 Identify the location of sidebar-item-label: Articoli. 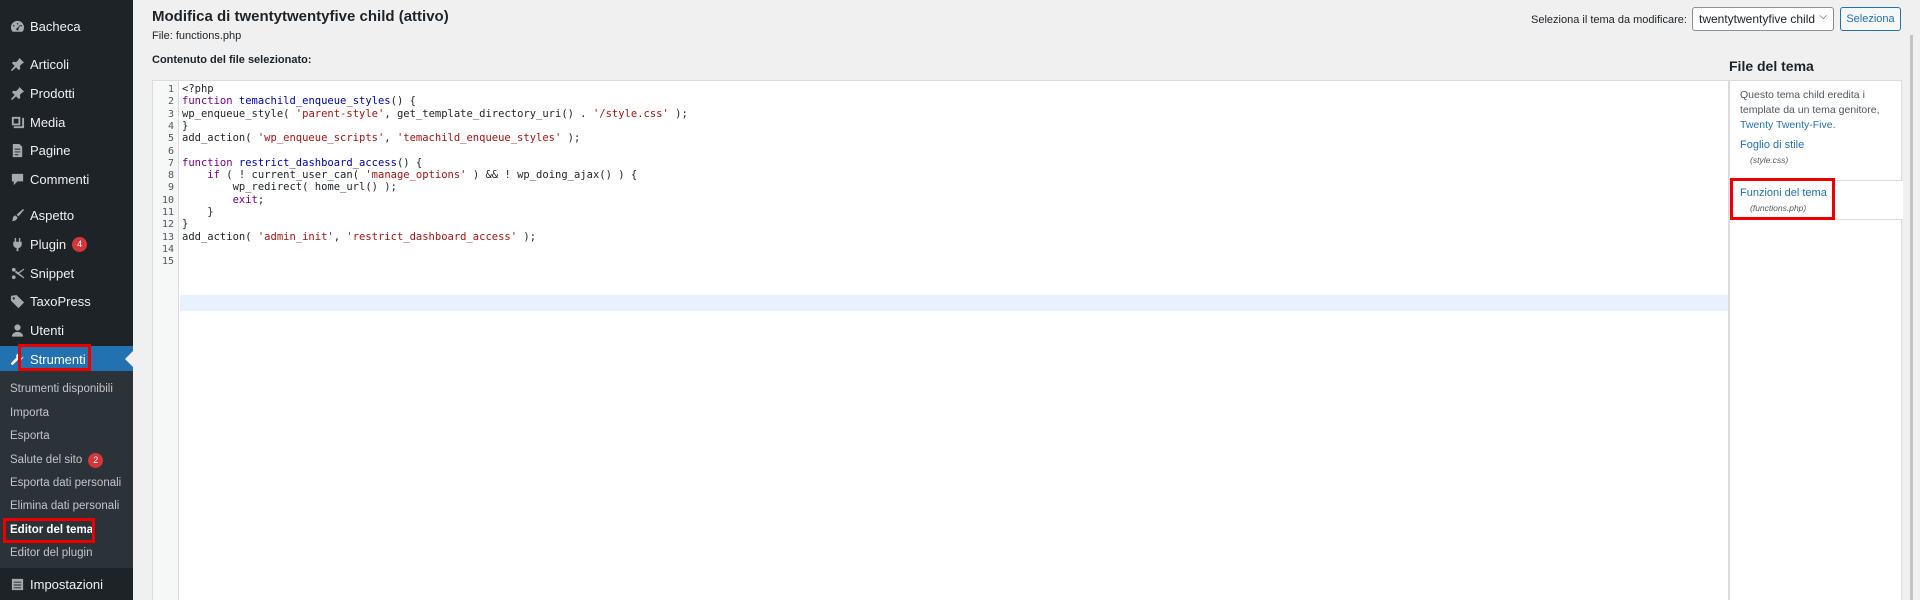
(50, 64).